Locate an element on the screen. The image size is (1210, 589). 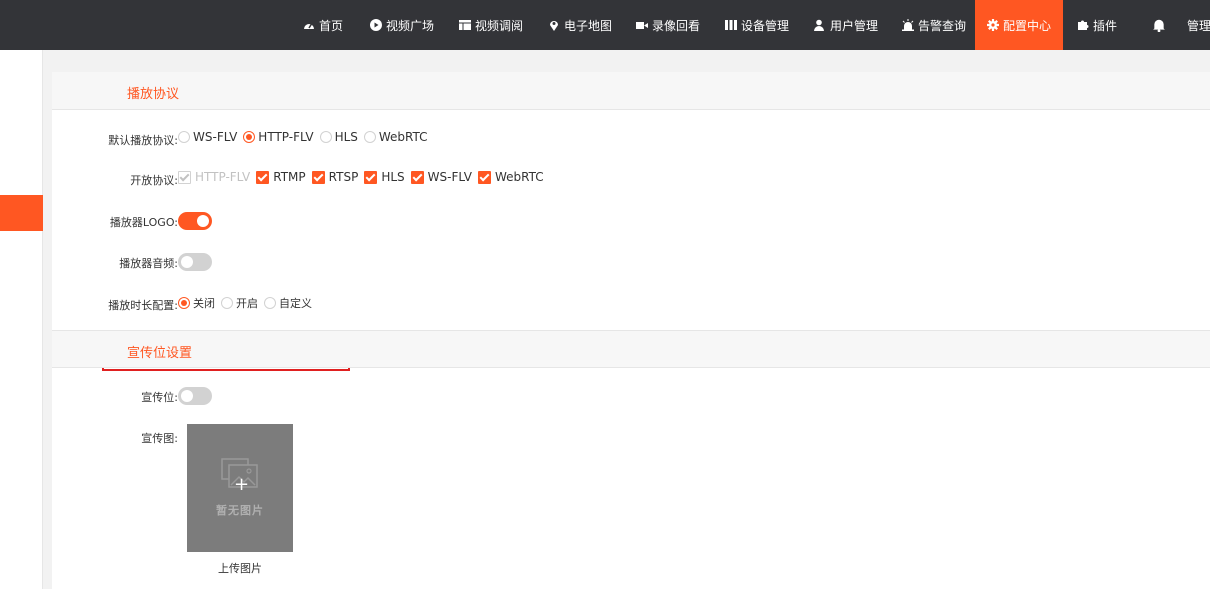
checkbox-webrtc is located at coordinates (484, 177).